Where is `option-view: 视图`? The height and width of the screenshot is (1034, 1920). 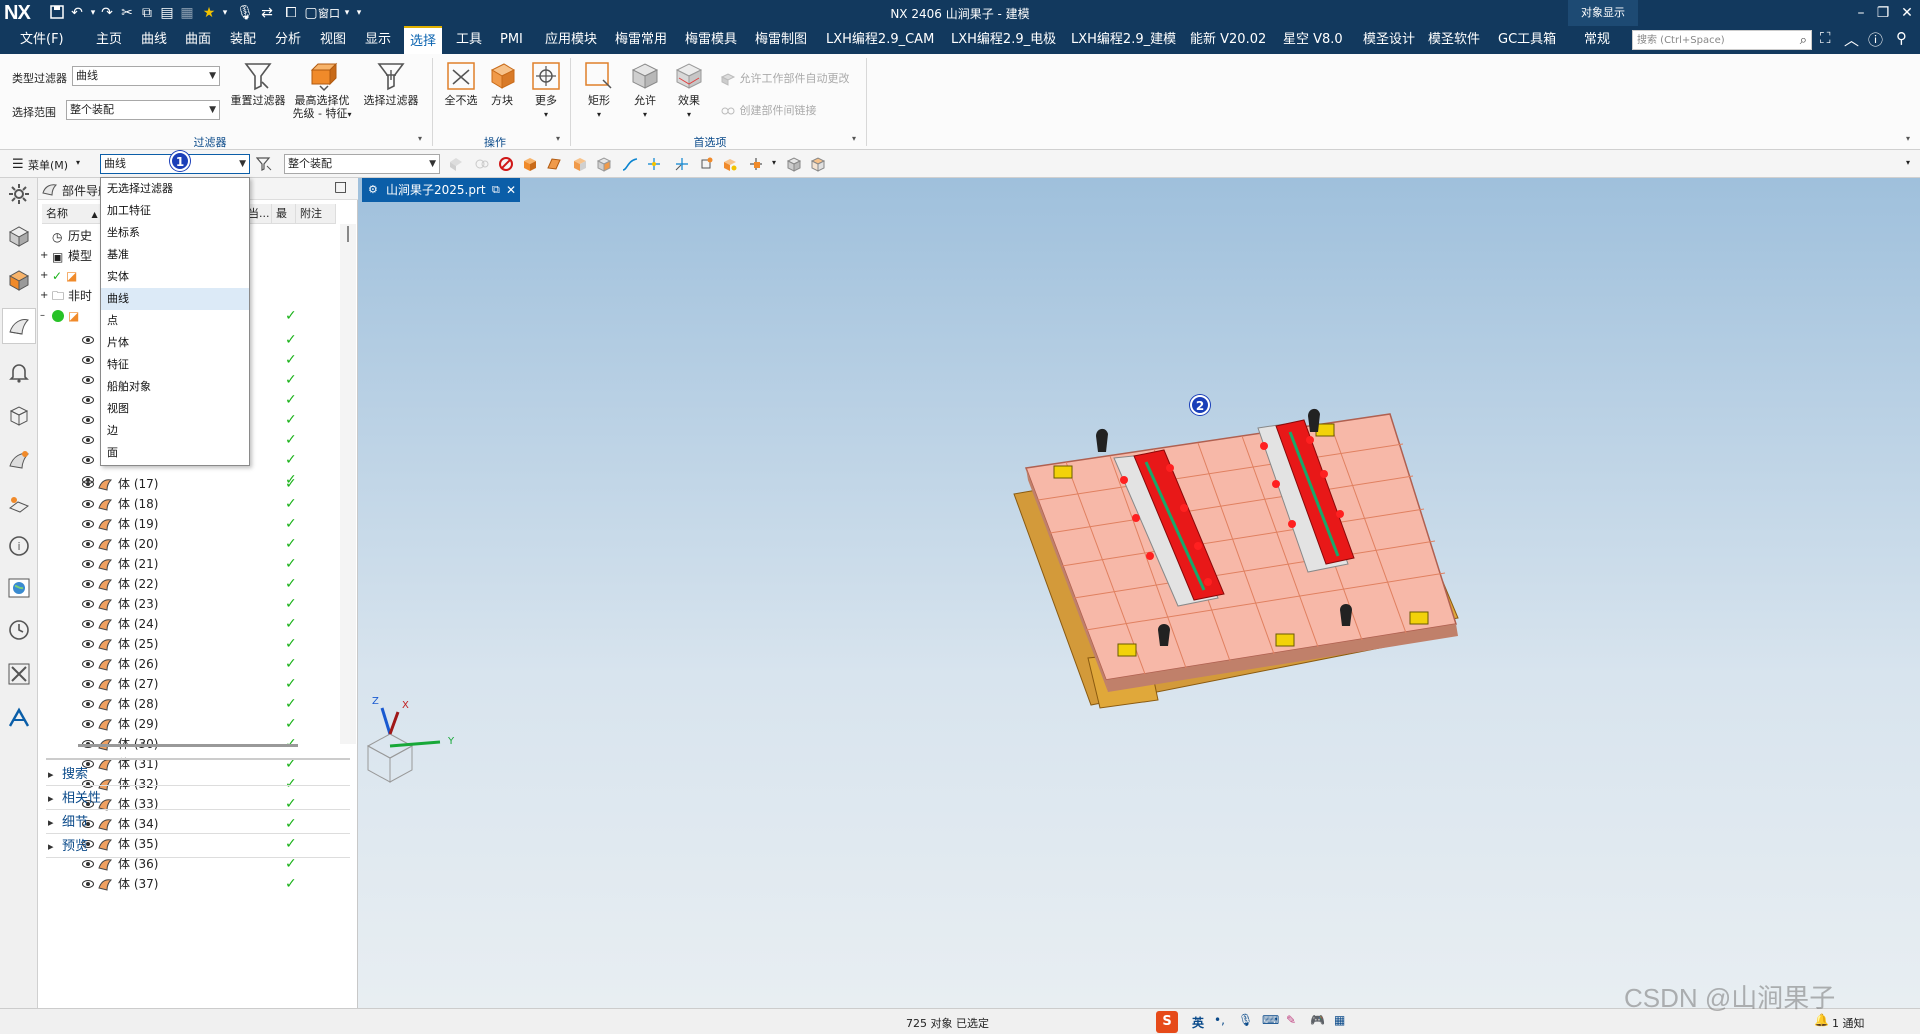
option-view: 视图 is located at coordinates (175, 409).